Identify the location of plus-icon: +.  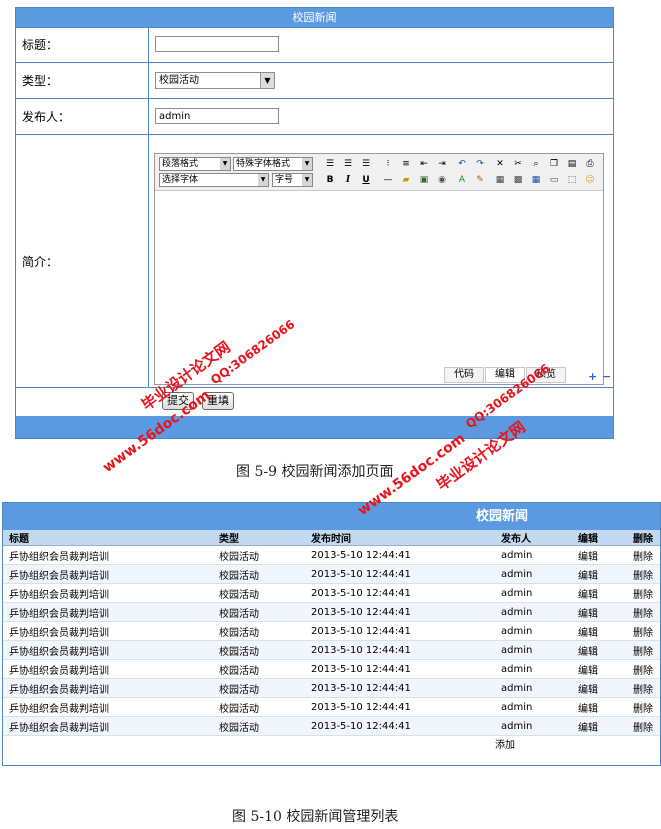
(593, 376).